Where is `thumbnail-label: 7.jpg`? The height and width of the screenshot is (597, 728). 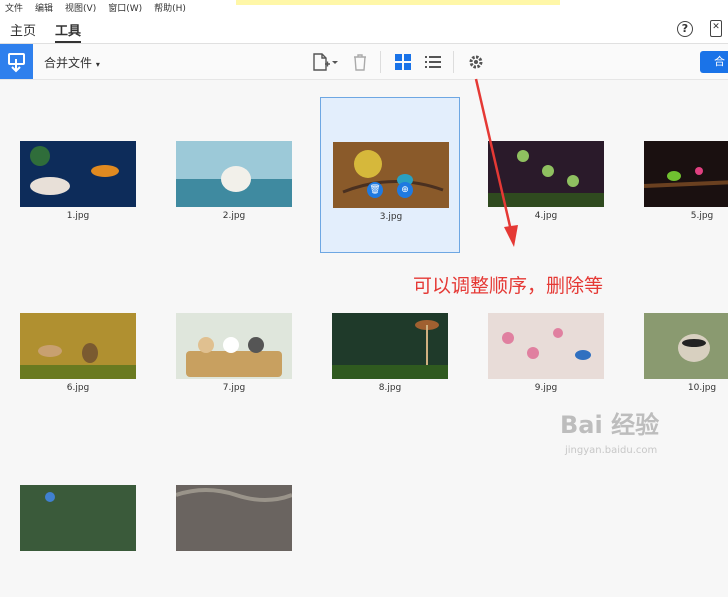 thumbnail-label: 7.jpg is located at coordinates (234, 388).